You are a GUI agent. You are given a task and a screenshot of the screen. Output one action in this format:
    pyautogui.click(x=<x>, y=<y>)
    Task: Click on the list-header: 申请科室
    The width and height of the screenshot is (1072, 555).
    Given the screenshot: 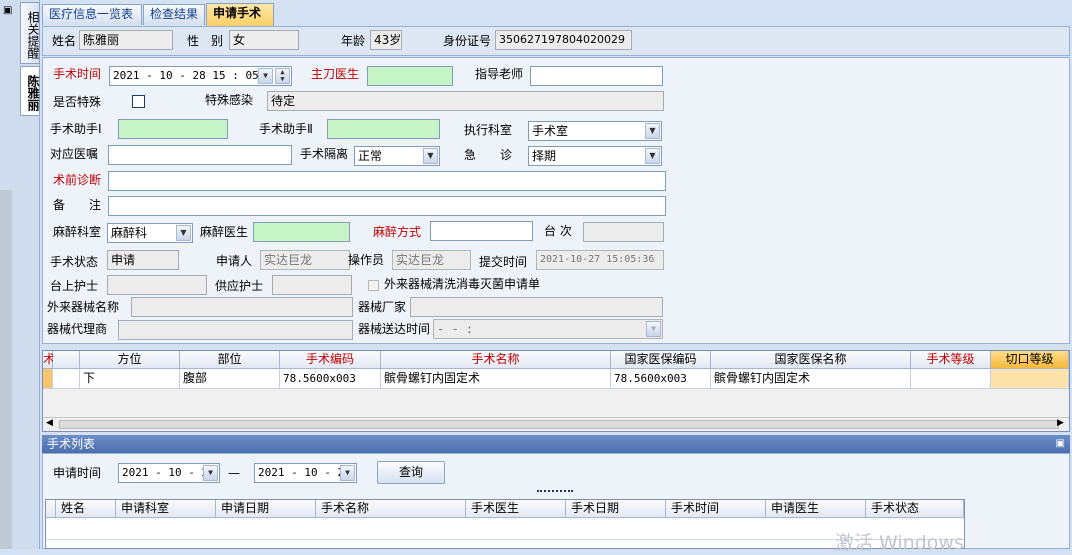 What is the action you would take?
    pyautogui.click(x=166, y=509)
    